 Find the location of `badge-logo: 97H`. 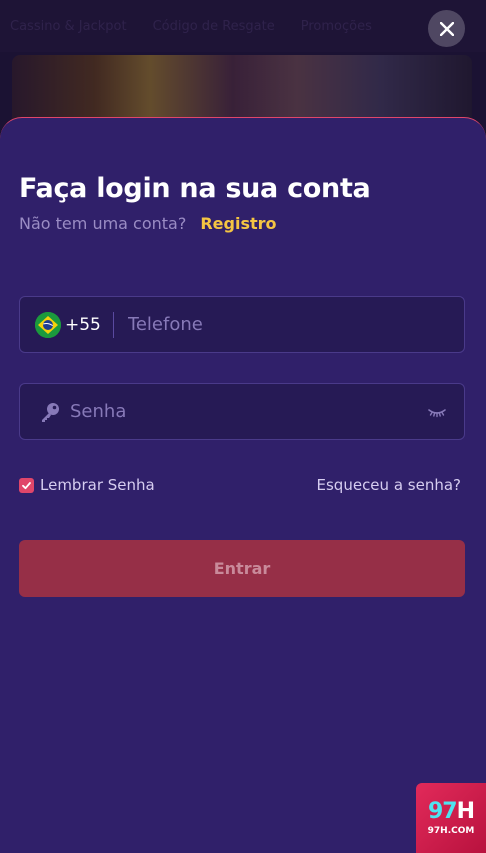

badge-logo: 97H is located at coordinates (451, 811).